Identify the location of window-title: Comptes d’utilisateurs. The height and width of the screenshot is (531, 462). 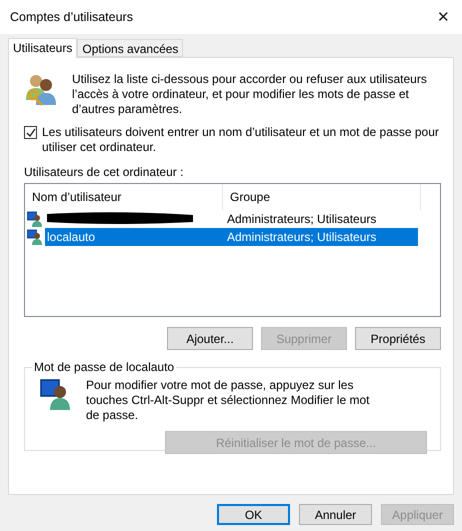
(71, 17).